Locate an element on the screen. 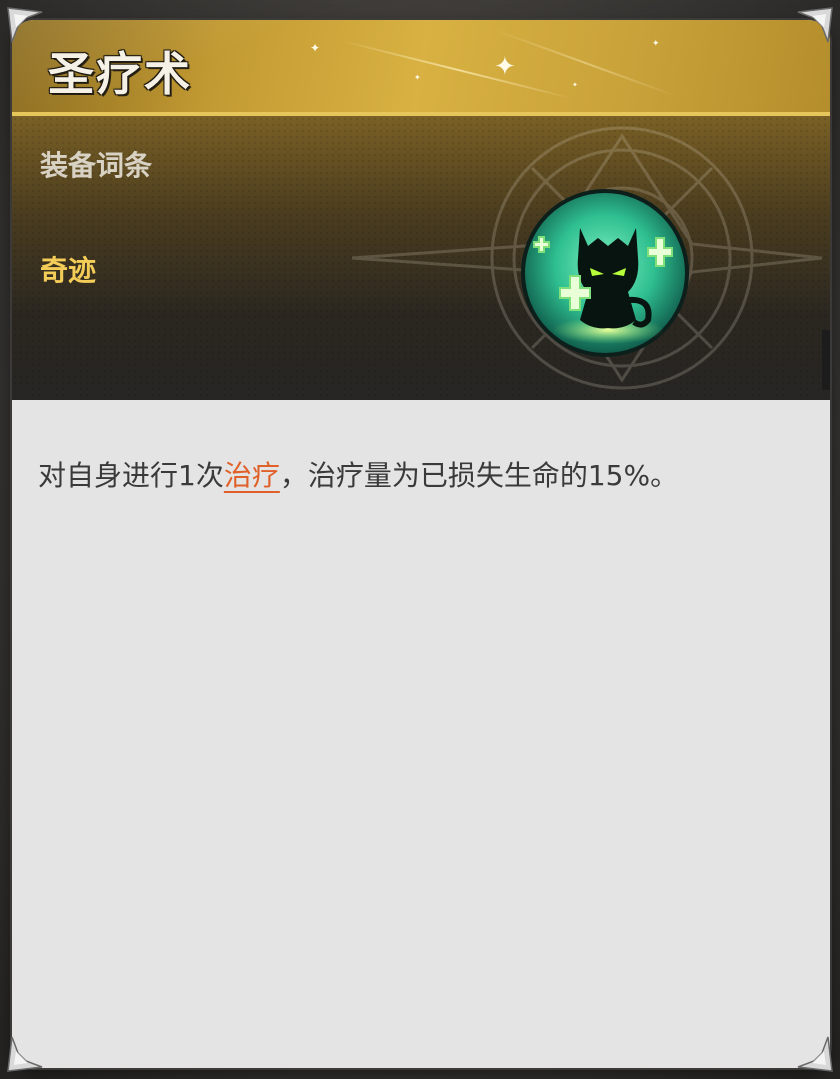  skill-description: 对自身进行1次治疗，治疗量为已损失生命的15%。 is located at coordinates (358, 474).